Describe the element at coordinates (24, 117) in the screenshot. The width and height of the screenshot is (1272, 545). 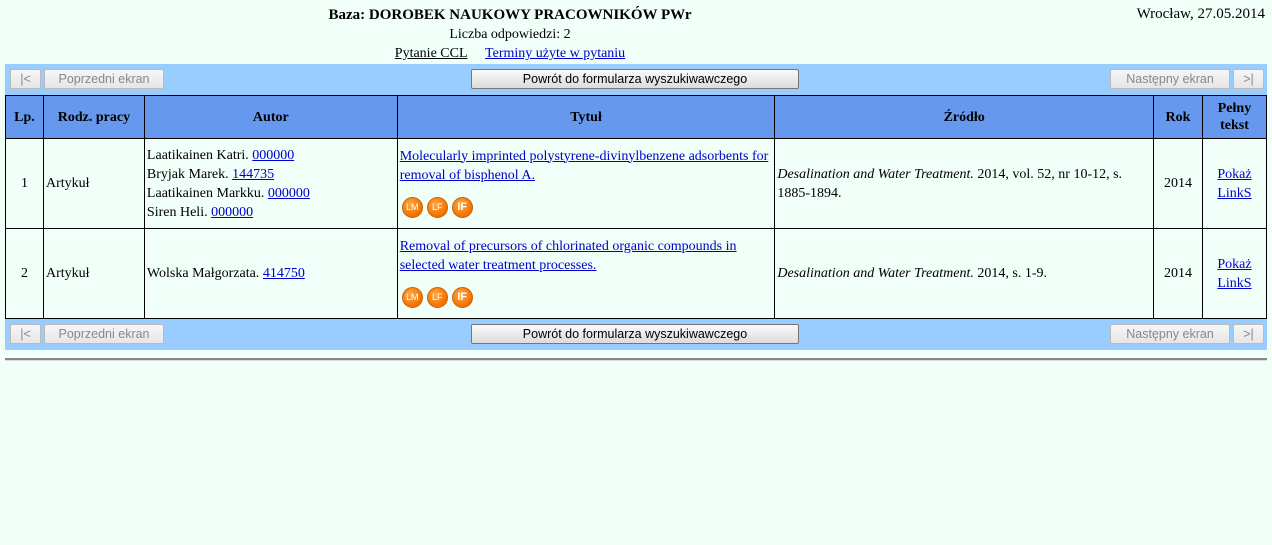
I see `col-header-lp: Lp.` at that location.